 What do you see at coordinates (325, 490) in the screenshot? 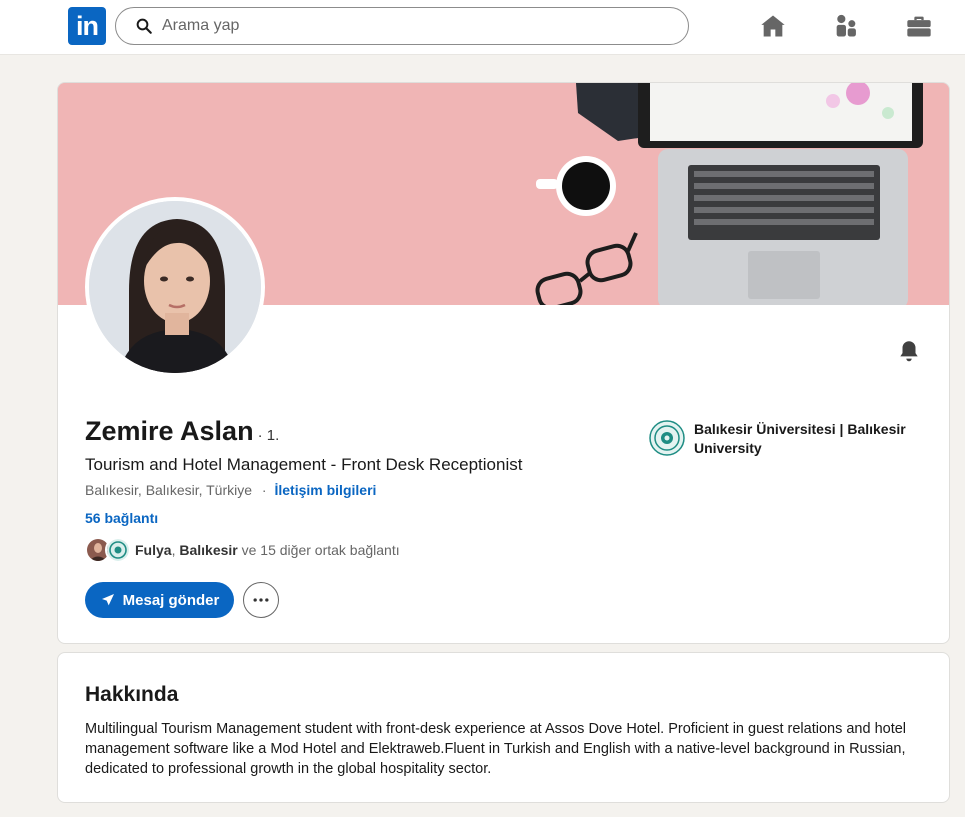
I see `contact-info-link: İletişim bilgileri` at bounding box center [325, 490].